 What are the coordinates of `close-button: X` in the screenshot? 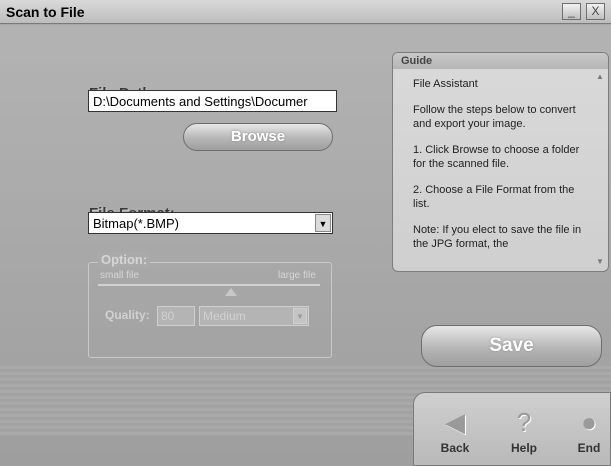 It's located at (595, 11).